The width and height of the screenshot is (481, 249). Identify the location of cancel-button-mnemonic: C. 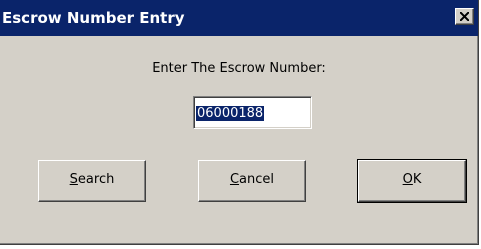
(234, 179).